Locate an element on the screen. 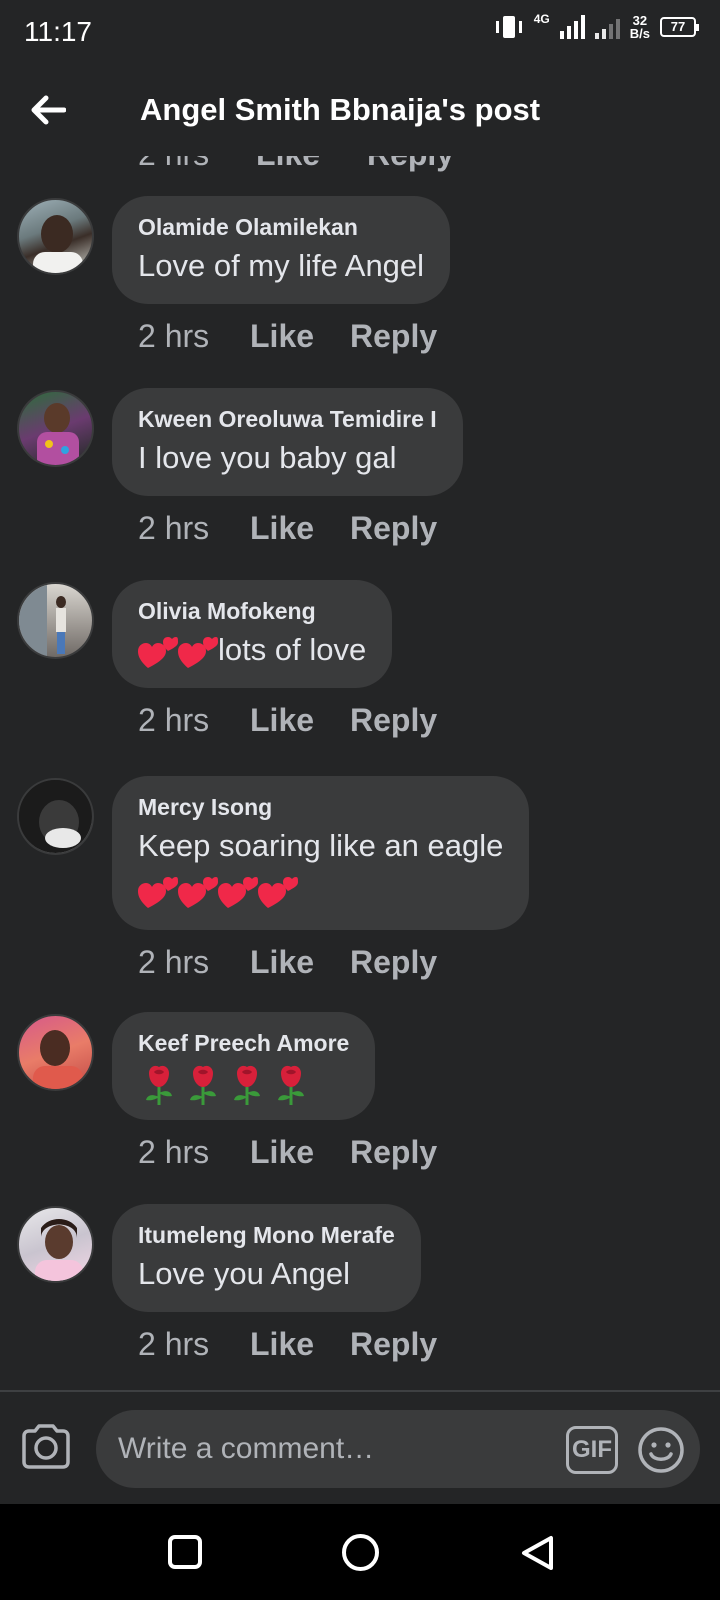  comment-text-row: lots of love is located at coordinates (252, 650).